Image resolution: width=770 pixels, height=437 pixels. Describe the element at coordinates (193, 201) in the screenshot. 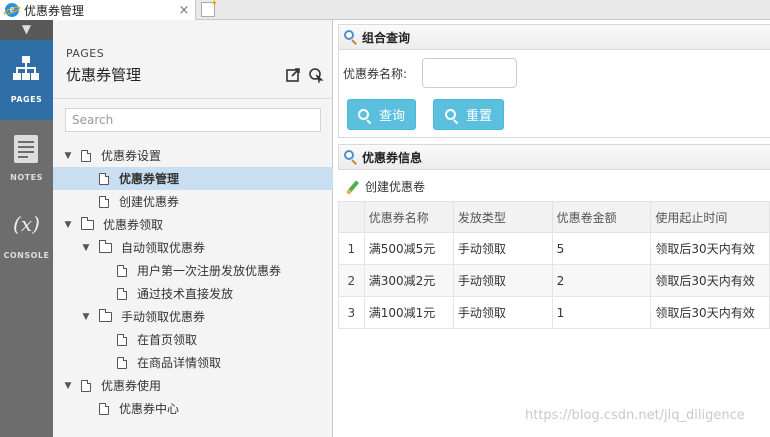

I see `tree-item: 创建优惠券` at that location.